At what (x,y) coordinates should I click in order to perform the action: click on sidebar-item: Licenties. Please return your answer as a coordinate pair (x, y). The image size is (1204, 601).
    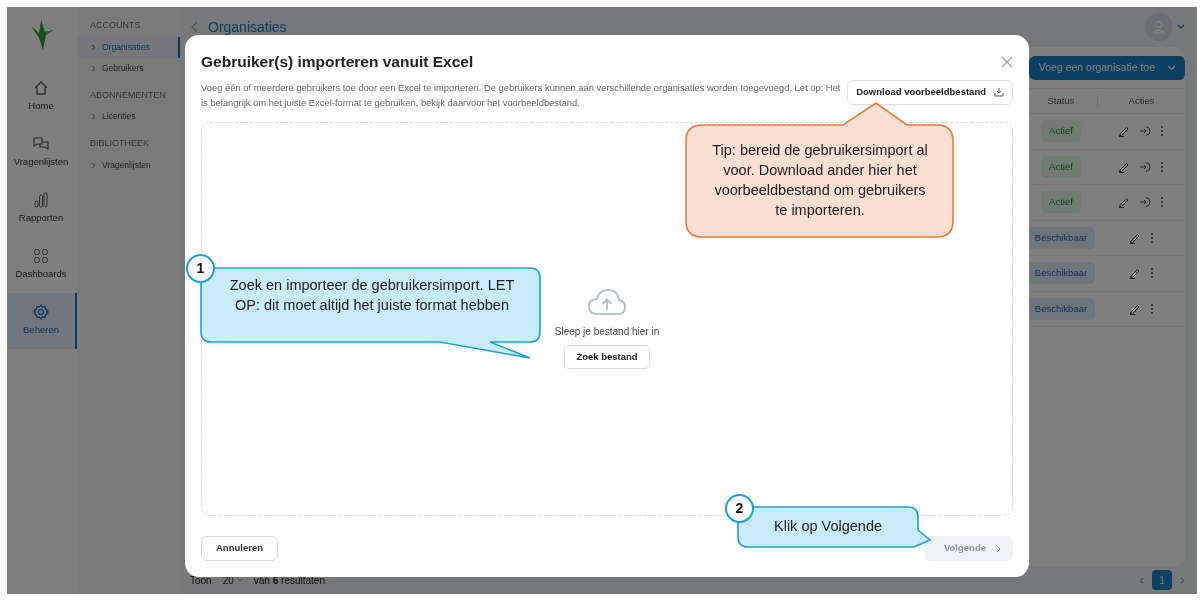
    Looking at the image, I should click on (128, 116).